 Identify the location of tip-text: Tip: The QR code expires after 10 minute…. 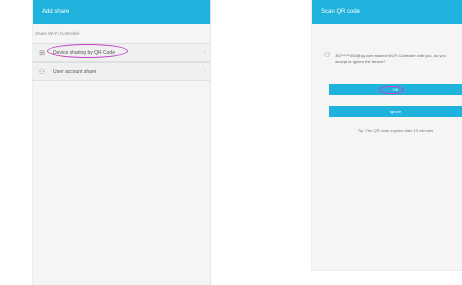
(395, 130).